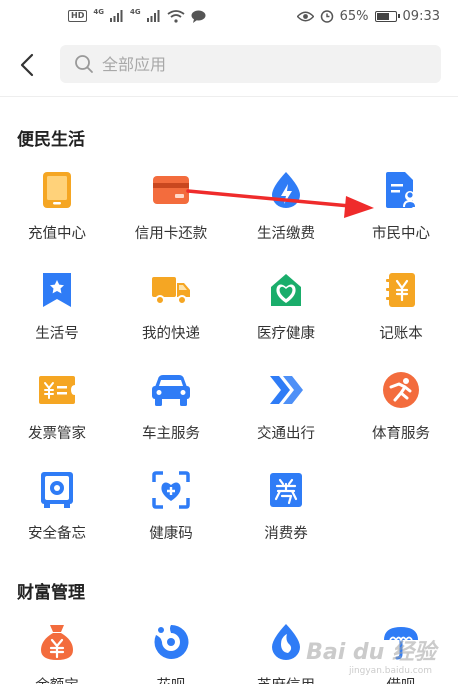 This screenshot has height=684, width=458. What do you see at coordinates (135, 12) in the screenshot?
I see `network-type-2: 4G` at bounding box center [135, 12].